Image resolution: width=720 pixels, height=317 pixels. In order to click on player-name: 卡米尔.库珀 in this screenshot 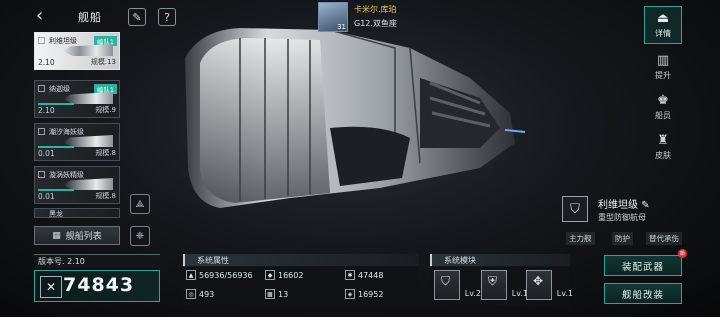, I will do `click(375, 9)`.